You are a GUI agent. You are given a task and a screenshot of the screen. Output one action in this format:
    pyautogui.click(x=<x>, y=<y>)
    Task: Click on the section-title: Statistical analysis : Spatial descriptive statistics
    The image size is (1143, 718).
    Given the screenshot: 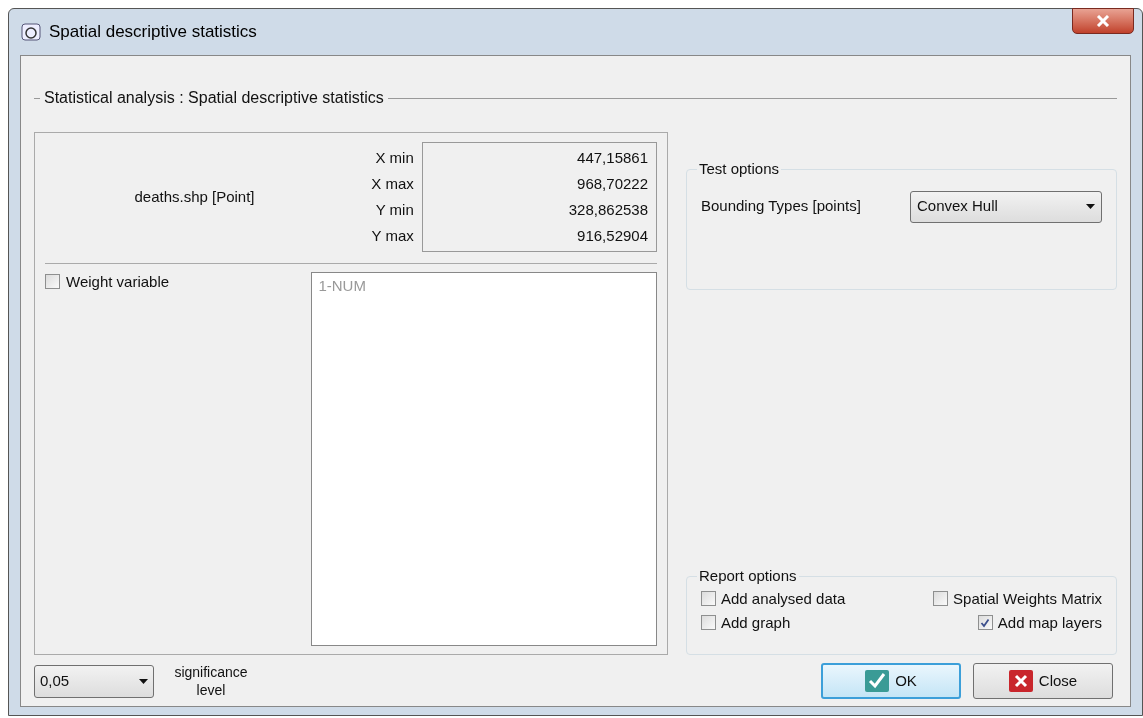 What is the action you would take?
    pyautogui.click(x=214, y=98)
    